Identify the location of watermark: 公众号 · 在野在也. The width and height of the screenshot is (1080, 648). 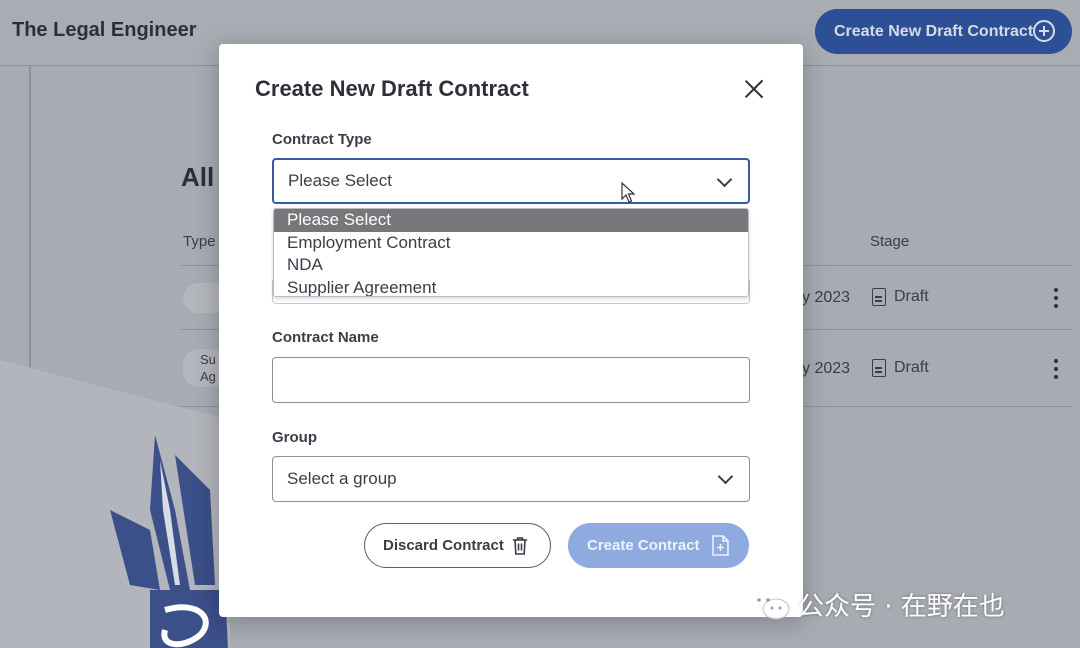
(876, 604).